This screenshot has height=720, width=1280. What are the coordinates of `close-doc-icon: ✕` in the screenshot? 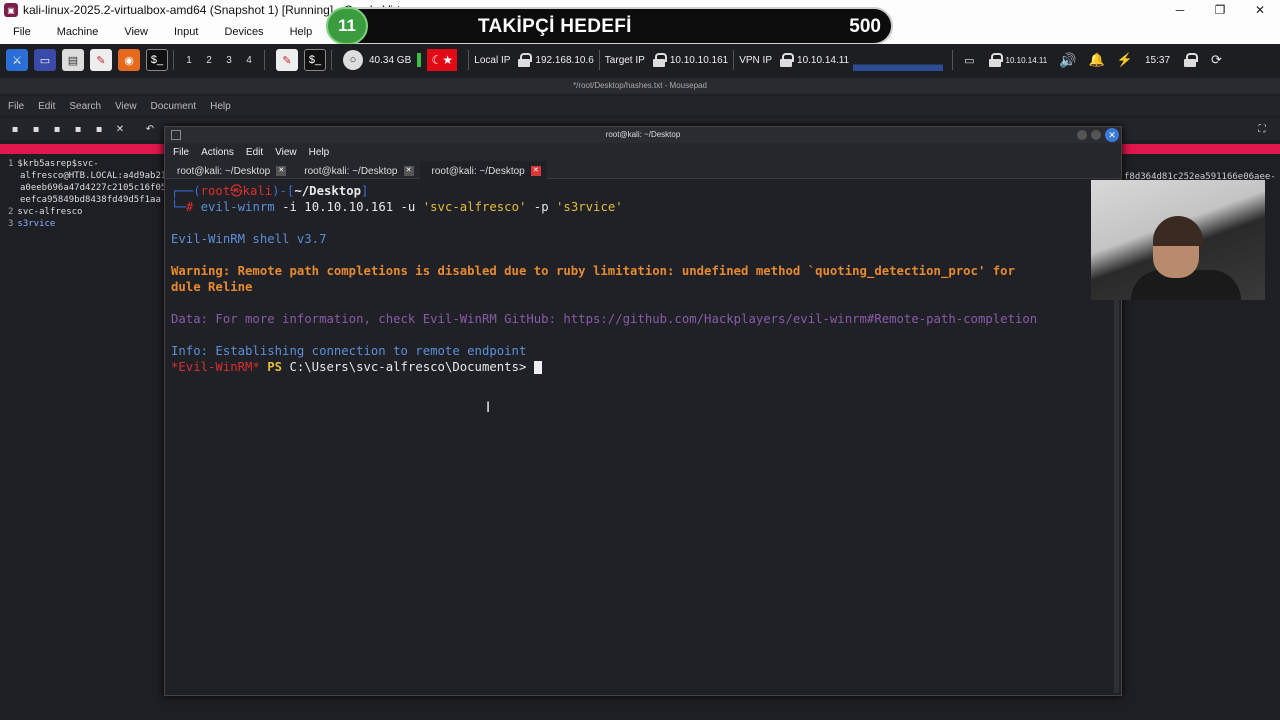 It's located at (120, 129).